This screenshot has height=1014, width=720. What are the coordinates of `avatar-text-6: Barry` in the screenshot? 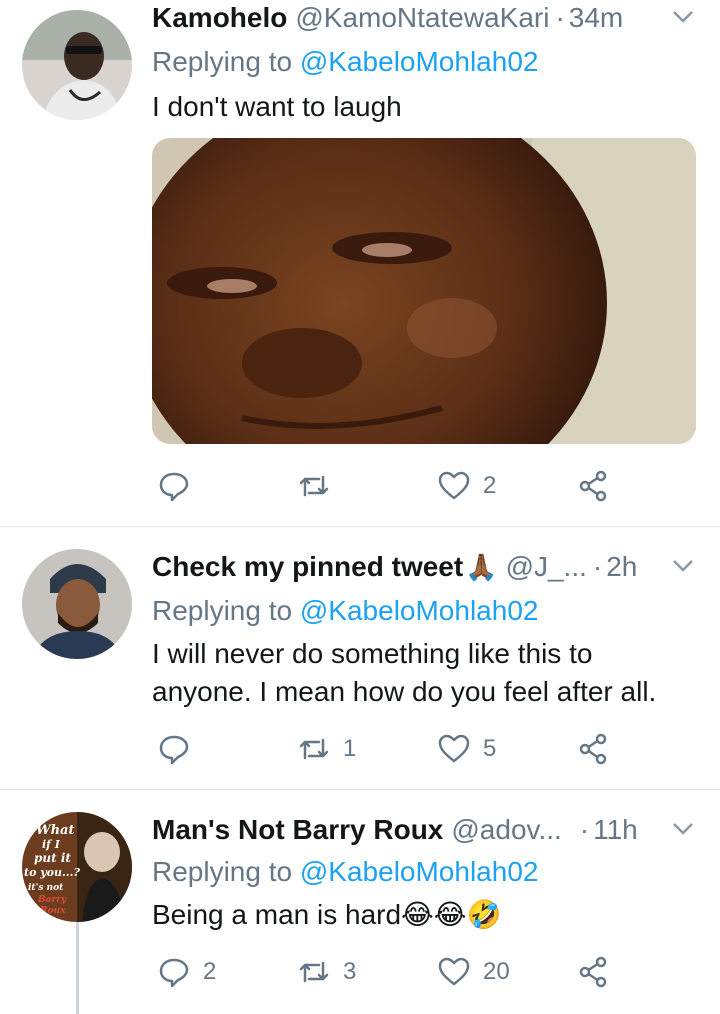 It's located at (52, 900).